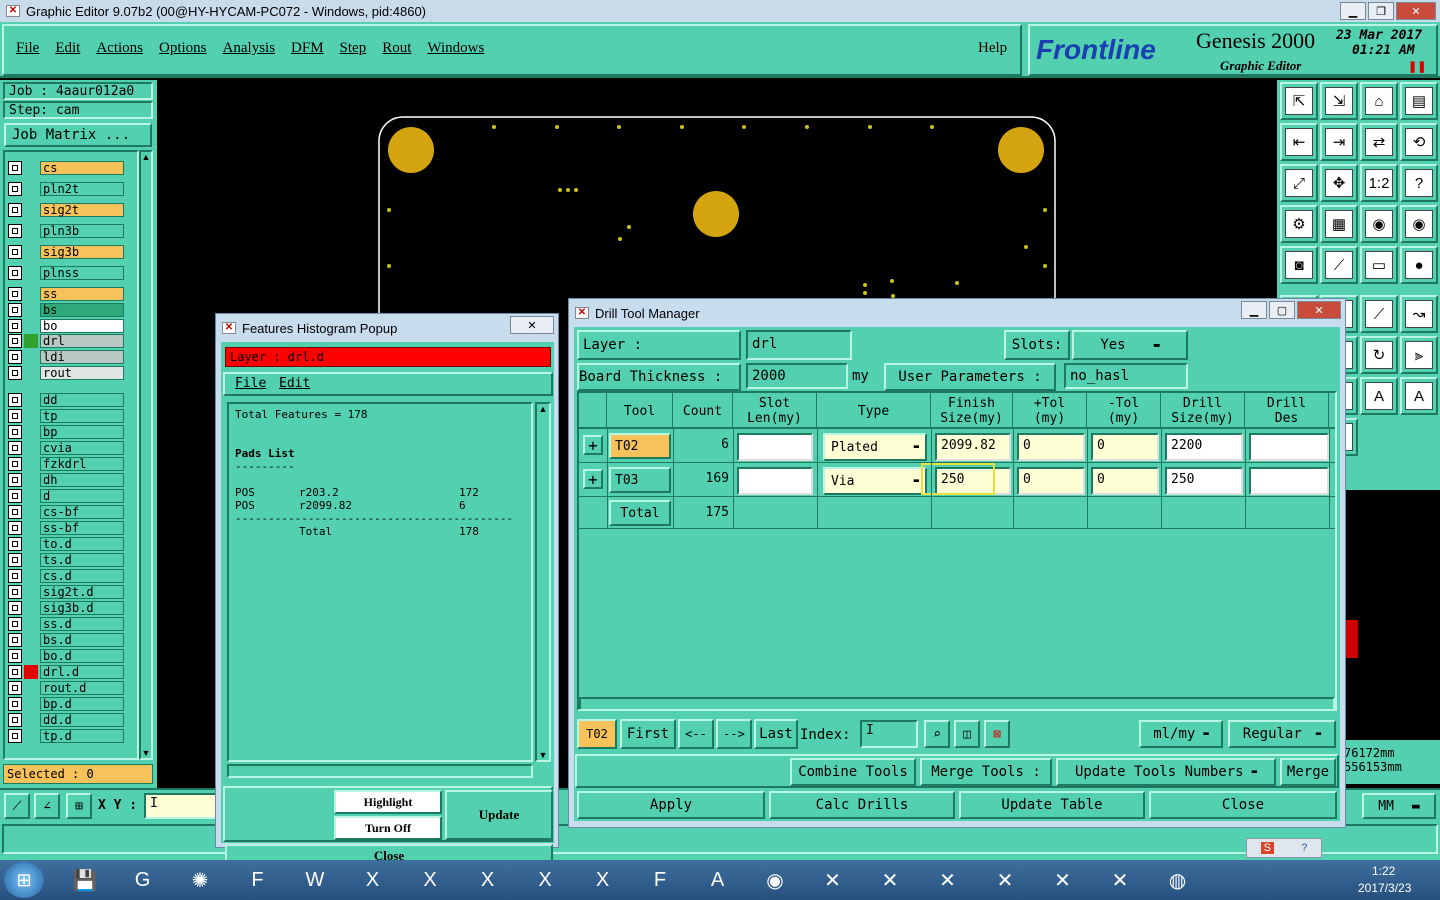 The width and height of the screenshot is (1440, 900). What do you see at coordinates (1353, 11) in the screenshot?
I see `minimize-button: ▁` at bounding box center [1353, 11].